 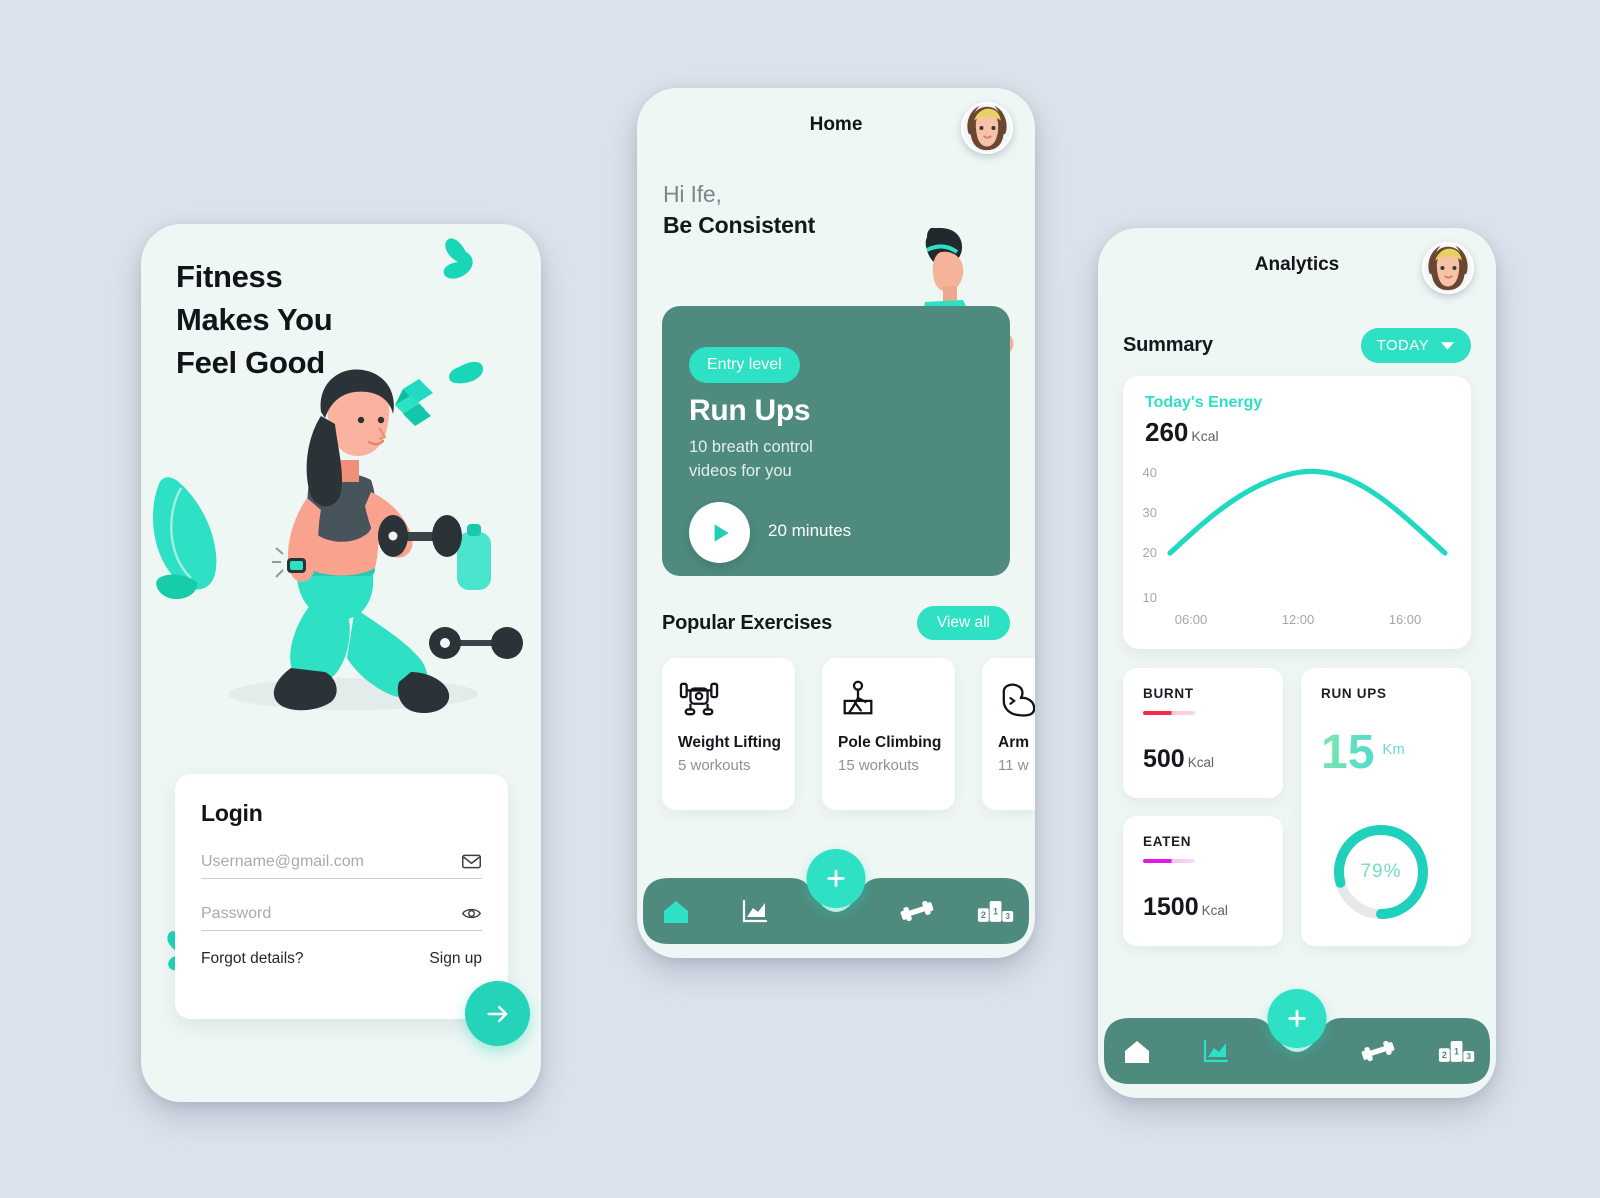 What do you see at coordinates (1013, 765) in the screenshot?
I see `exercise-count: 11 w` at bounding box center [1013, 765].